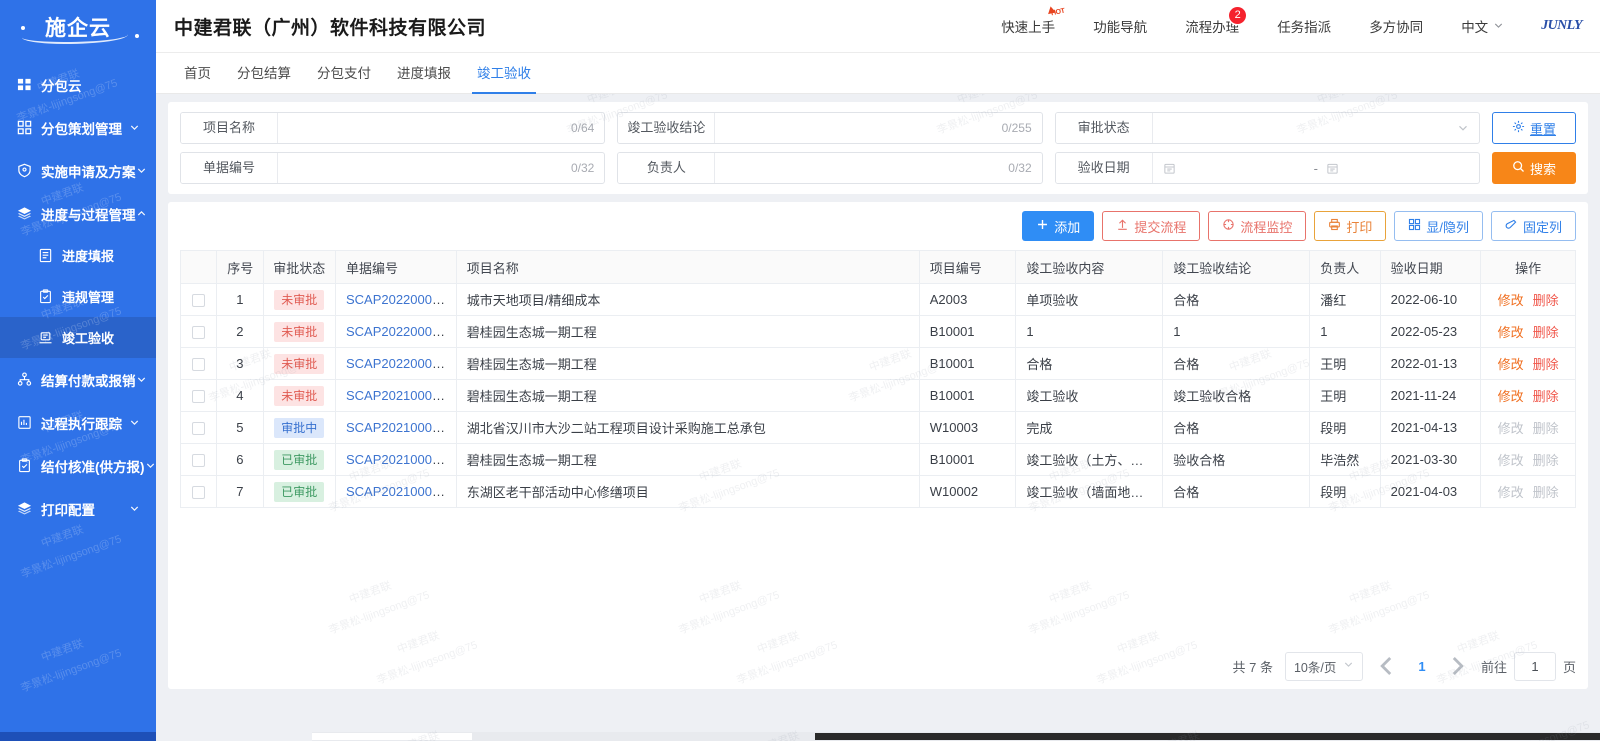 This screenshot has height=741, width=1600. I want to click on sidebar-item-violation: 违规管理, so click(78, 296).